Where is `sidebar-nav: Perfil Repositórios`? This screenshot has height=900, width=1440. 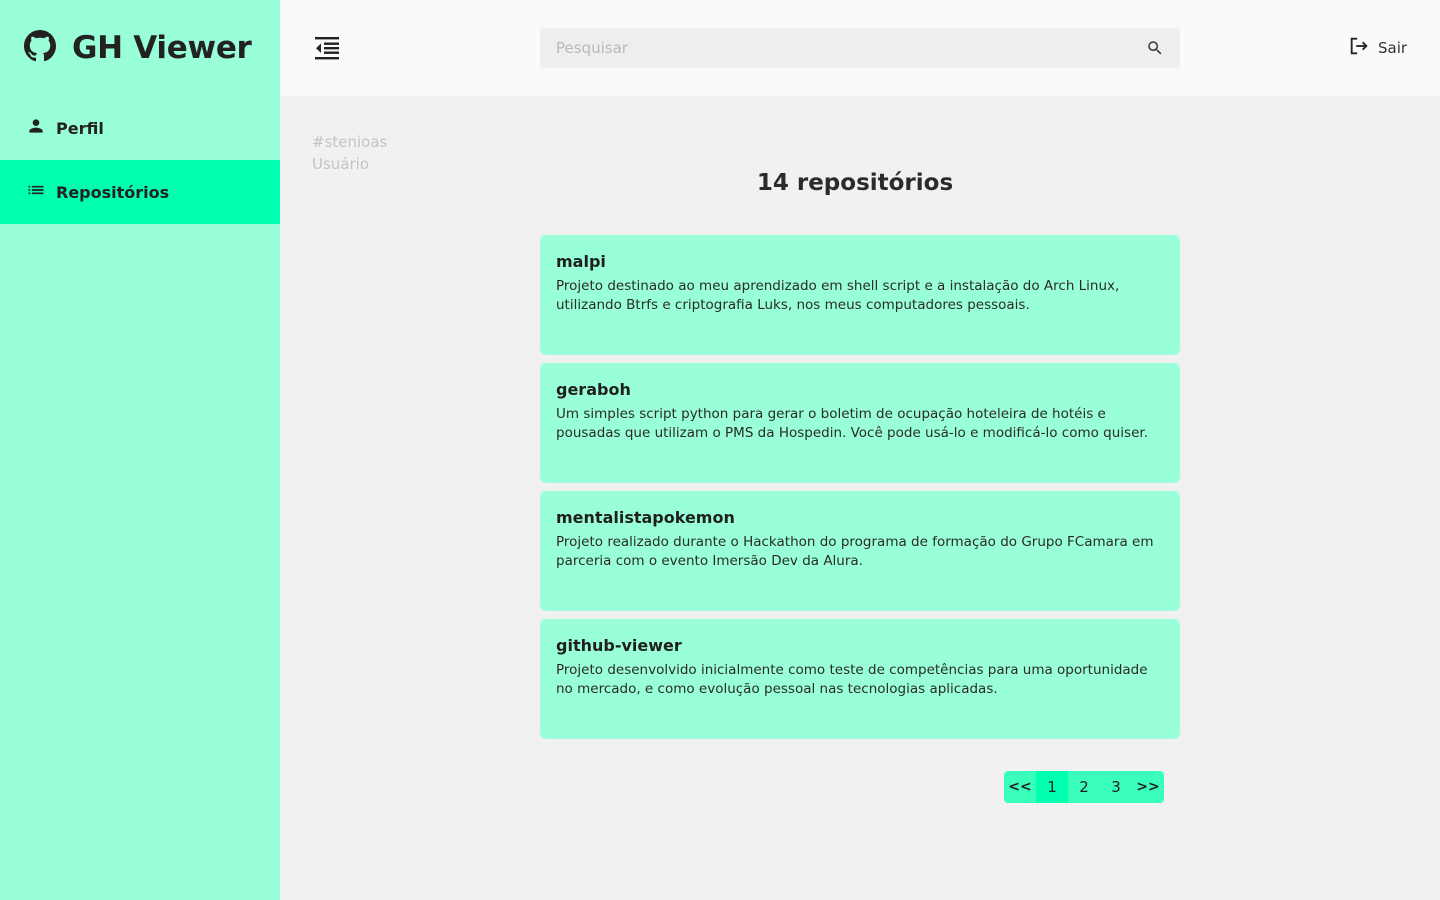 sidebar-nav: Perfil Repositórios is located at coordinates (140, 160).